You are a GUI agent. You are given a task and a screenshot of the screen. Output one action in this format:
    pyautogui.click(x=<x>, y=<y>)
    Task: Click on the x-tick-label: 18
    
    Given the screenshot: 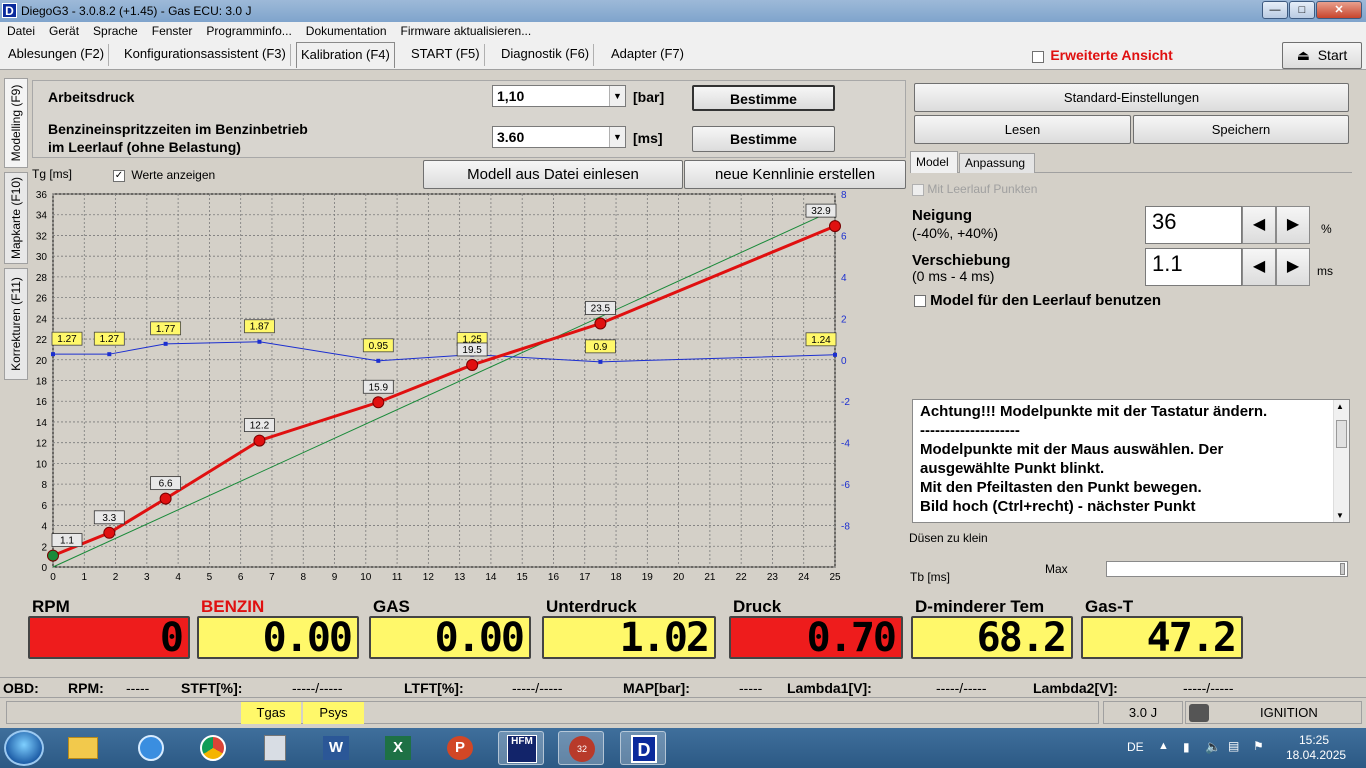 What is the action you would take?
    pyautogui.click(x=616, y=577)
    